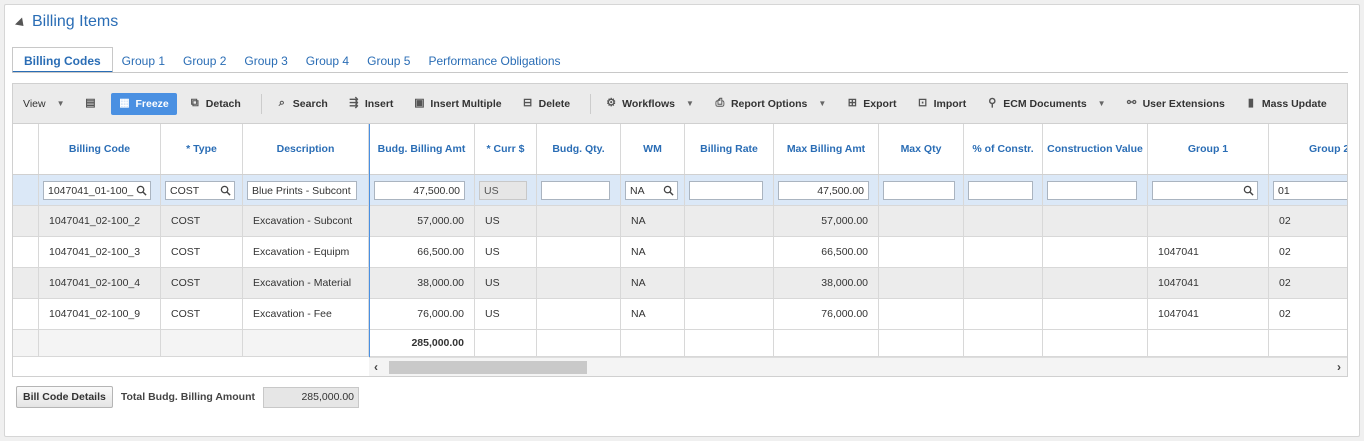 The image size is (1364, 441). What do you see at coordinates (729, 252) in the screenshot?
I see `billing-rate-cell` at bounding box center [729, 252].